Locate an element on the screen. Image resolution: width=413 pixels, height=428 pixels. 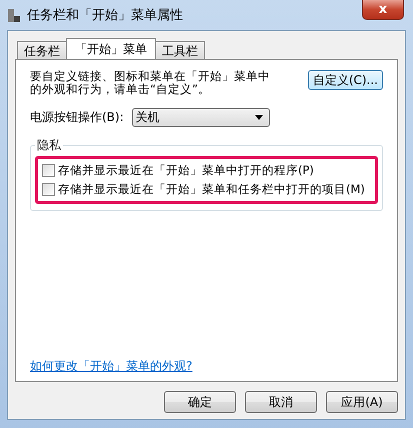
tab: 「开始」菜单 is located at coordinates (111, 48).